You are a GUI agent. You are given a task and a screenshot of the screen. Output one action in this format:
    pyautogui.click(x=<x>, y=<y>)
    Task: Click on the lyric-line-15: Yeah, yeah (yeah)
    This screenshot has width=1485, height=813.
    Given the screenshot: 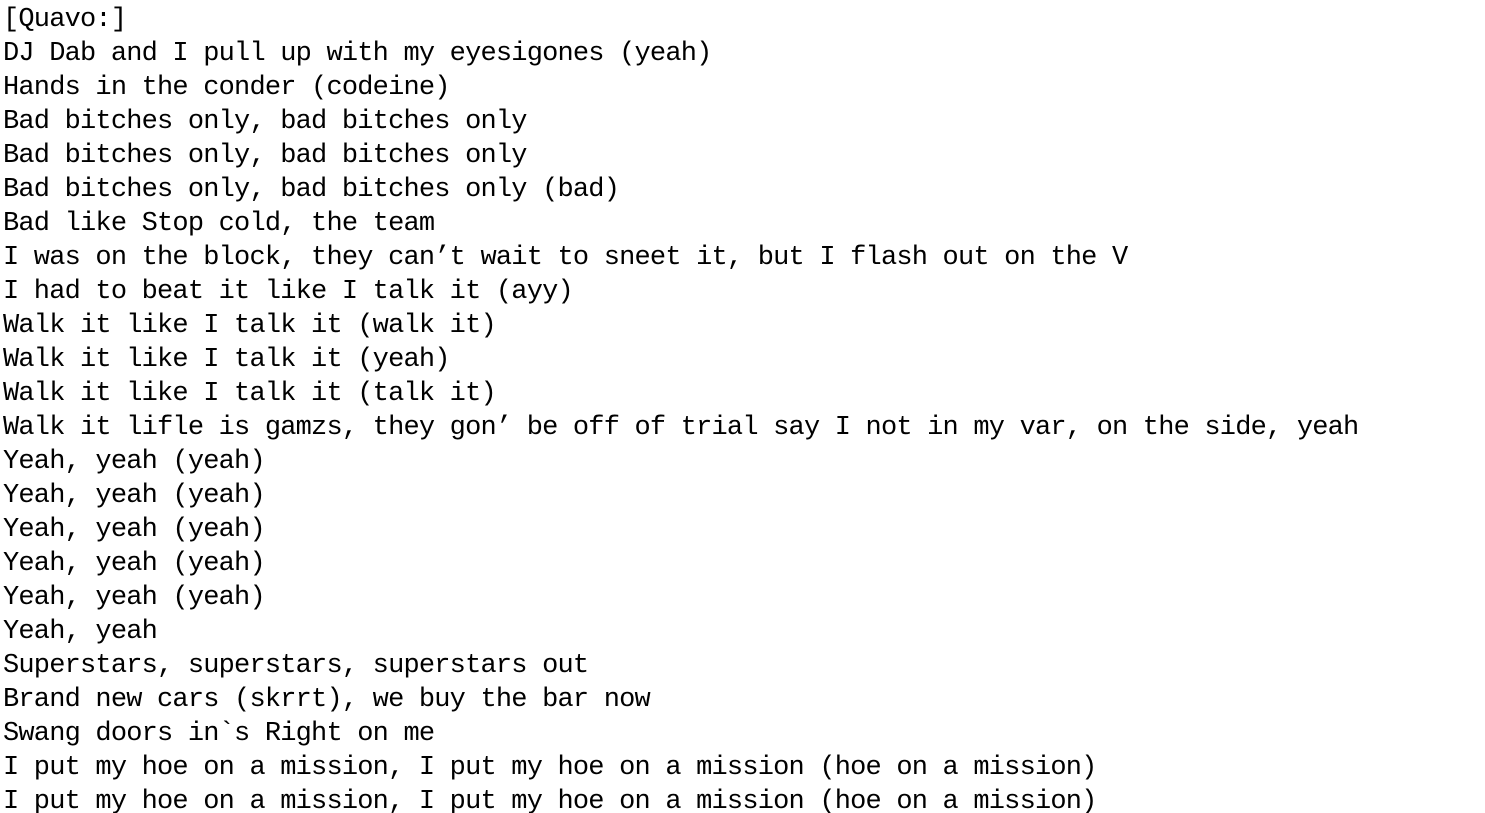 What is the action you would take?
    pyautogui.click(x=134, y=496)
    